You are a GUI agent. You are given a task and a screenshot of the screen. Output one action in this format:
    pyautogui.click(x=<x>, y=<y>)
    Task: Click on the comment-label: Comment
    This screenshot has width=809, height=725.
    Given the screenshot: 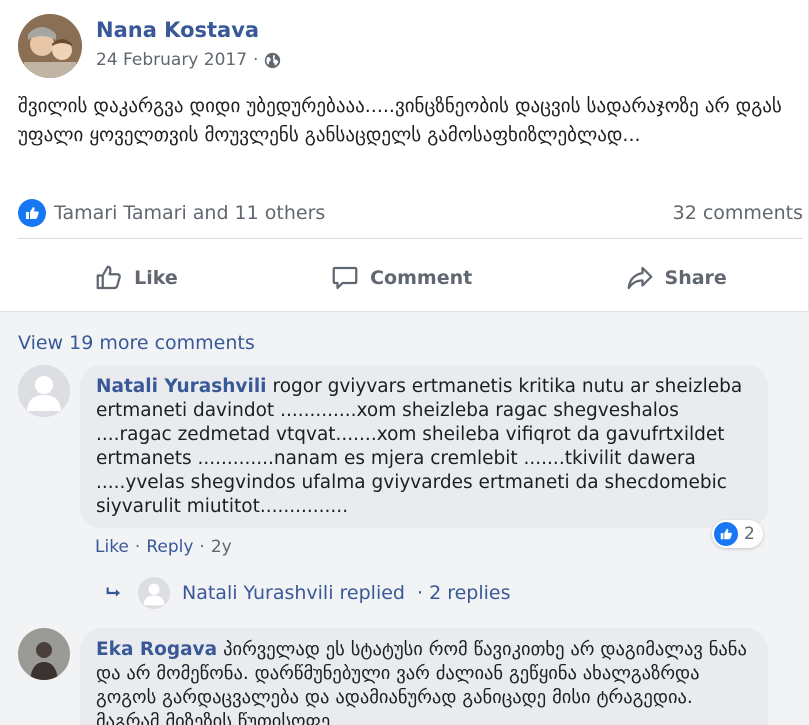 What is the action you would take?
    pyautogui.click(x=421, y=278)
    